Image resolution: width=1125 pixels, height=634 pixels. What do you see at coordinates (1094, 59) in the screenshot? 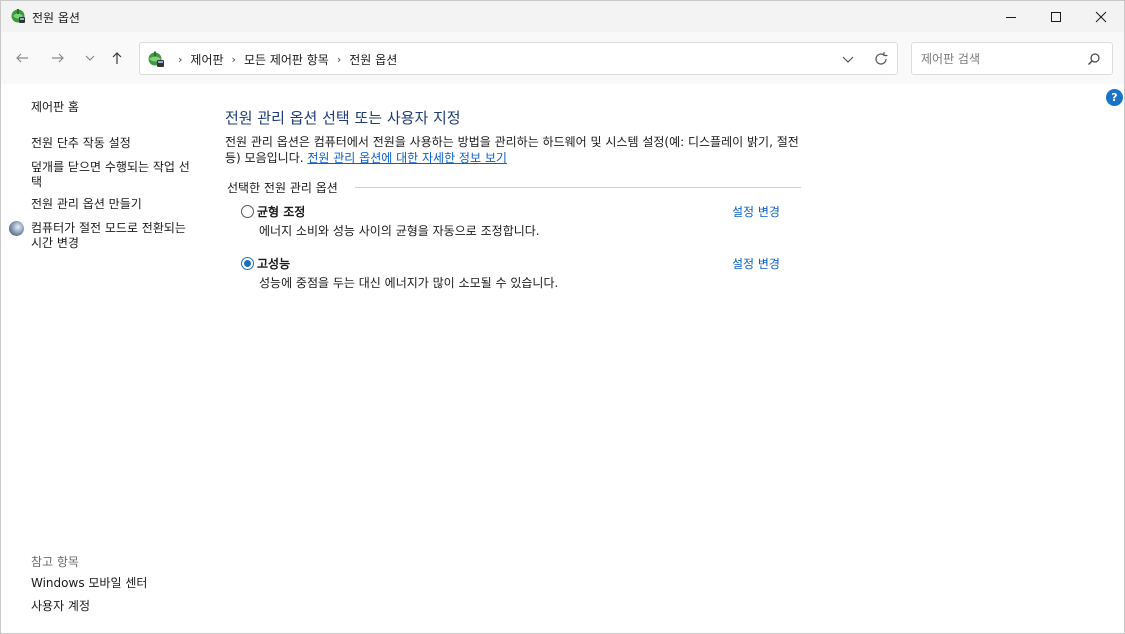
I see `search-icon` at bounding box center [1094, 59].